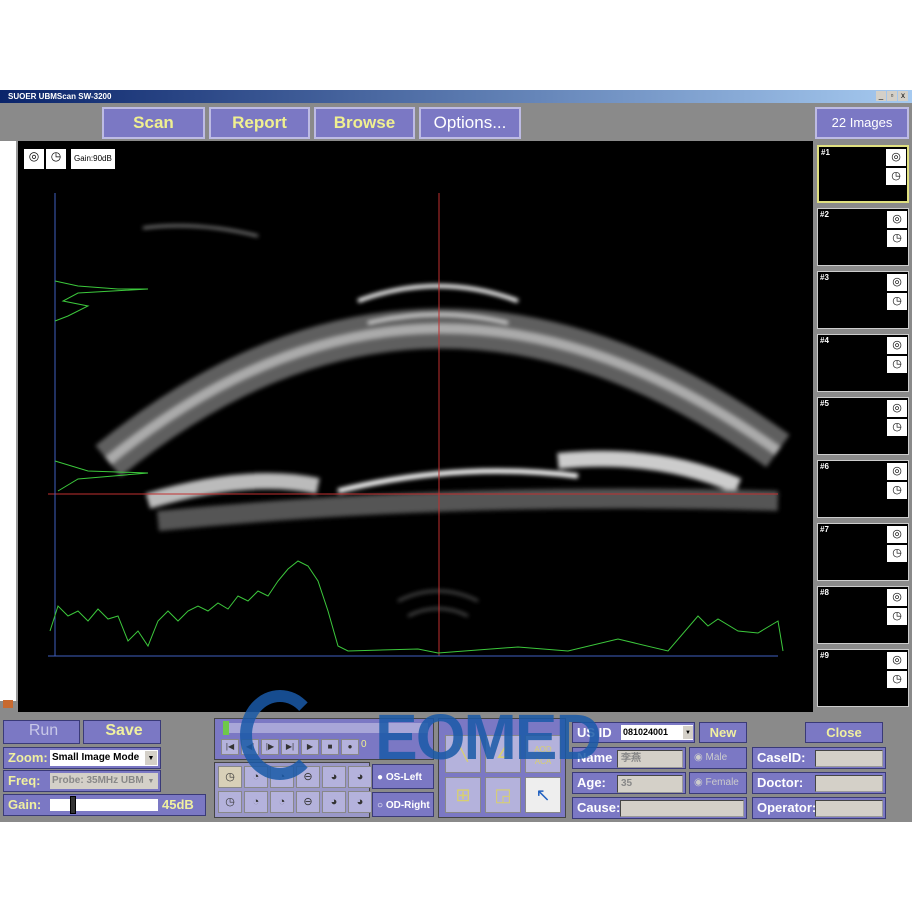  I want to click on doctor-label: Doctor:, so click(780, 782).